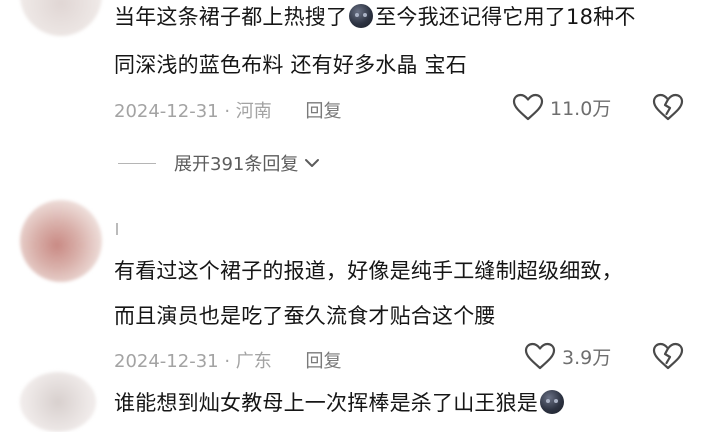  I want to click on like-count: 3.9万, so click(587, 357).